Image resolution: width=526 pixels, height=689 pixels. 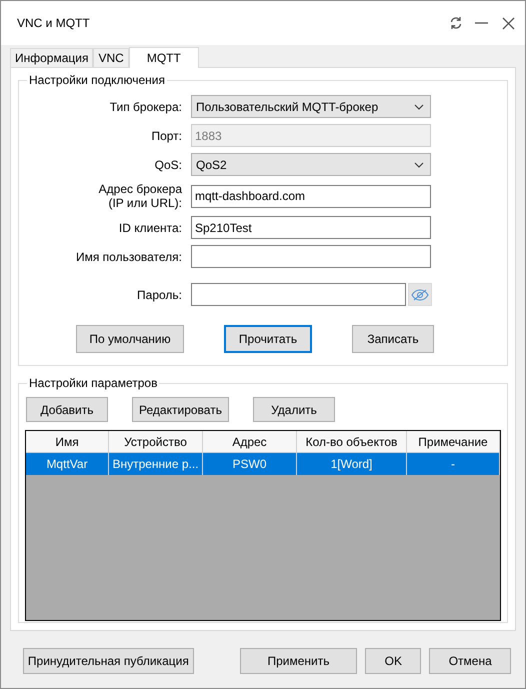 I want to click on field-label: Тип брокера:, so click(x=145, y=107).